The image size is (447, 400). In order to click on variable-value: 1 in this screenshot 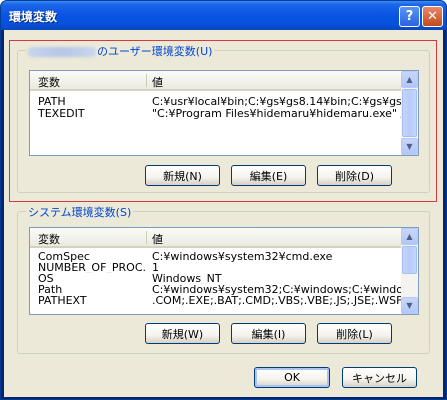, I will do `click(155, 267)`.